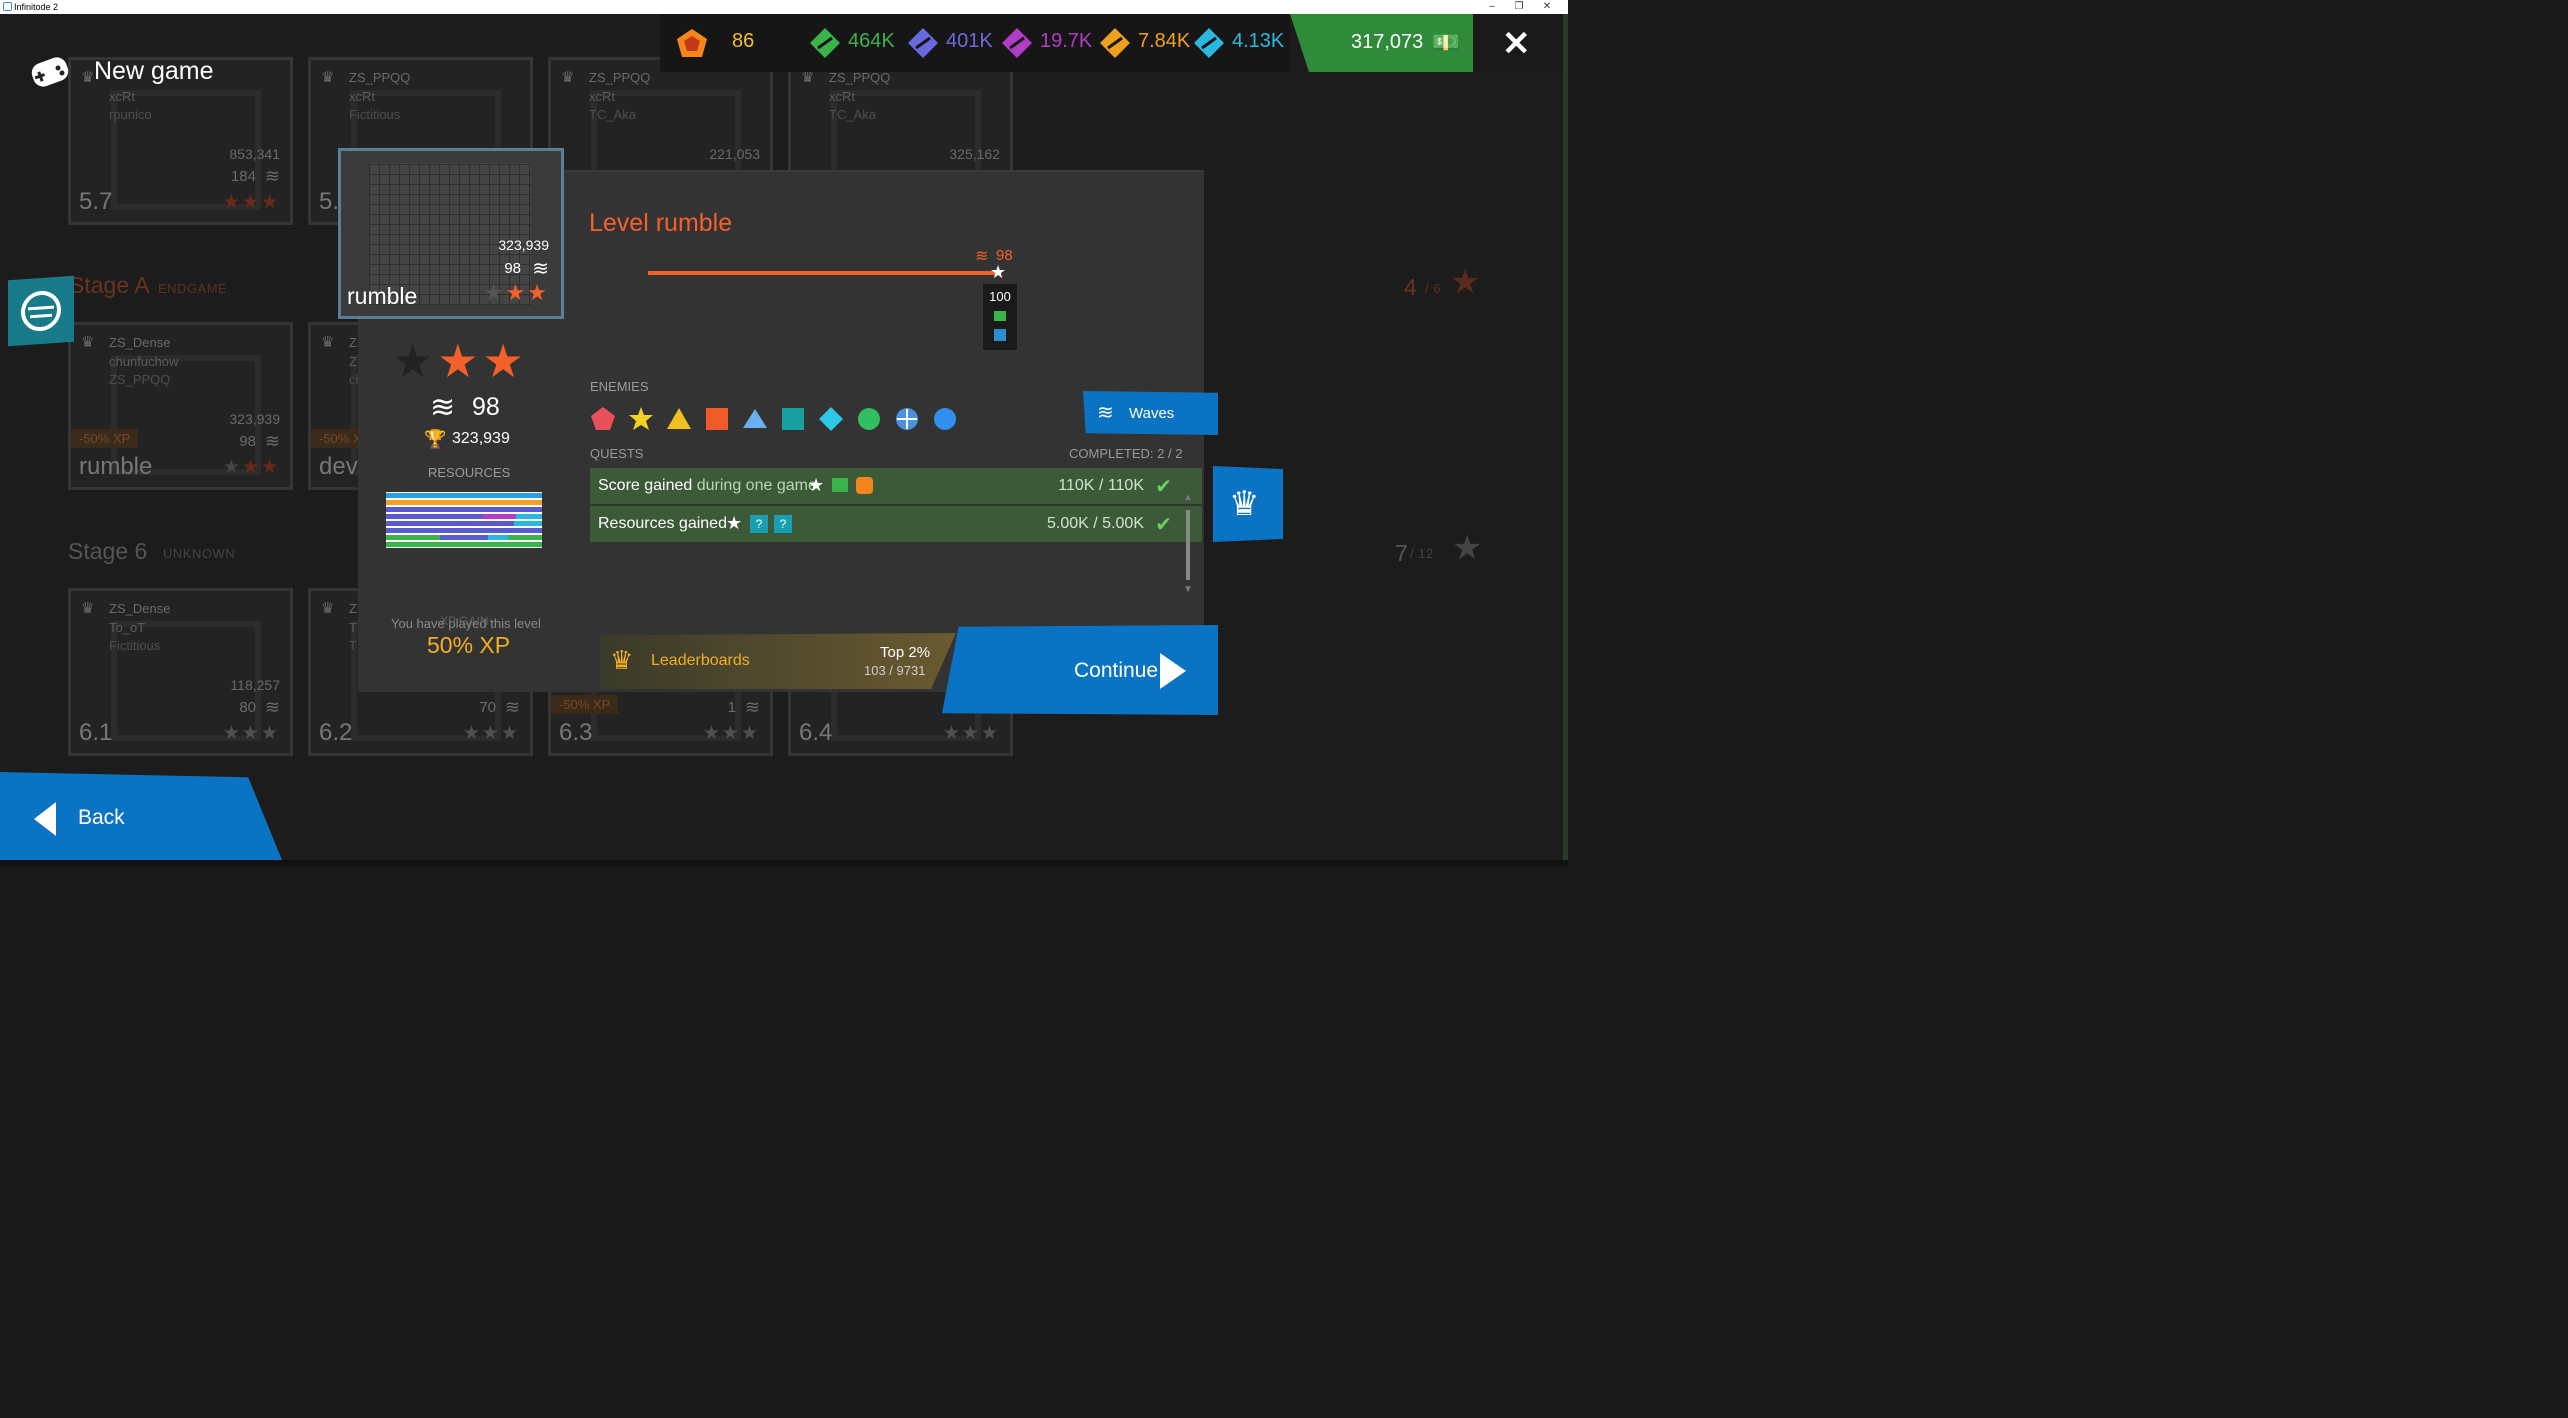  Describe the element at coordinates (382, 296) in the screenshot. I see `preview-name: rumble` at that location.